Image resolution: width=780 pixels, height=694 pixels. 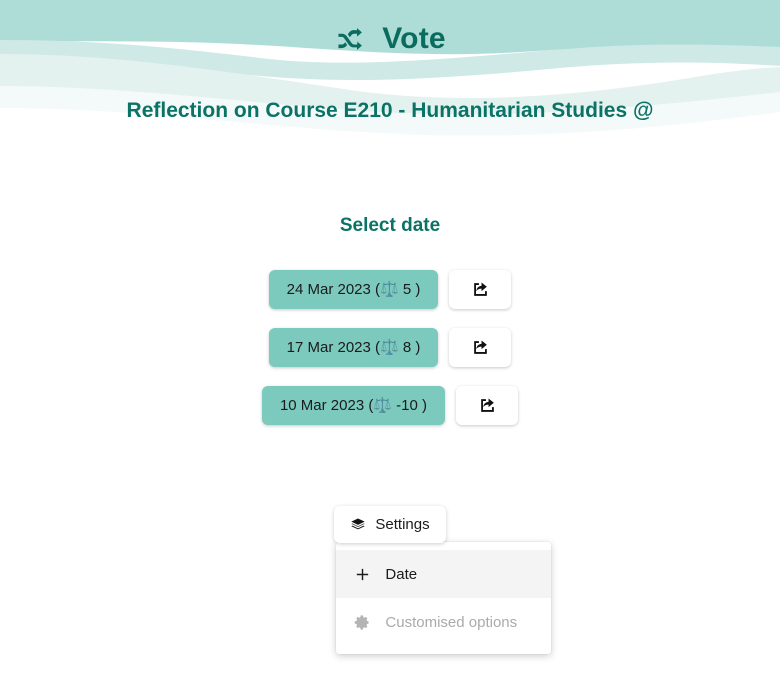 What do you see at coordinates (390, 225) in the screenshot?
I see `select-date-heading: Select date` at bounding box center [390, 225].